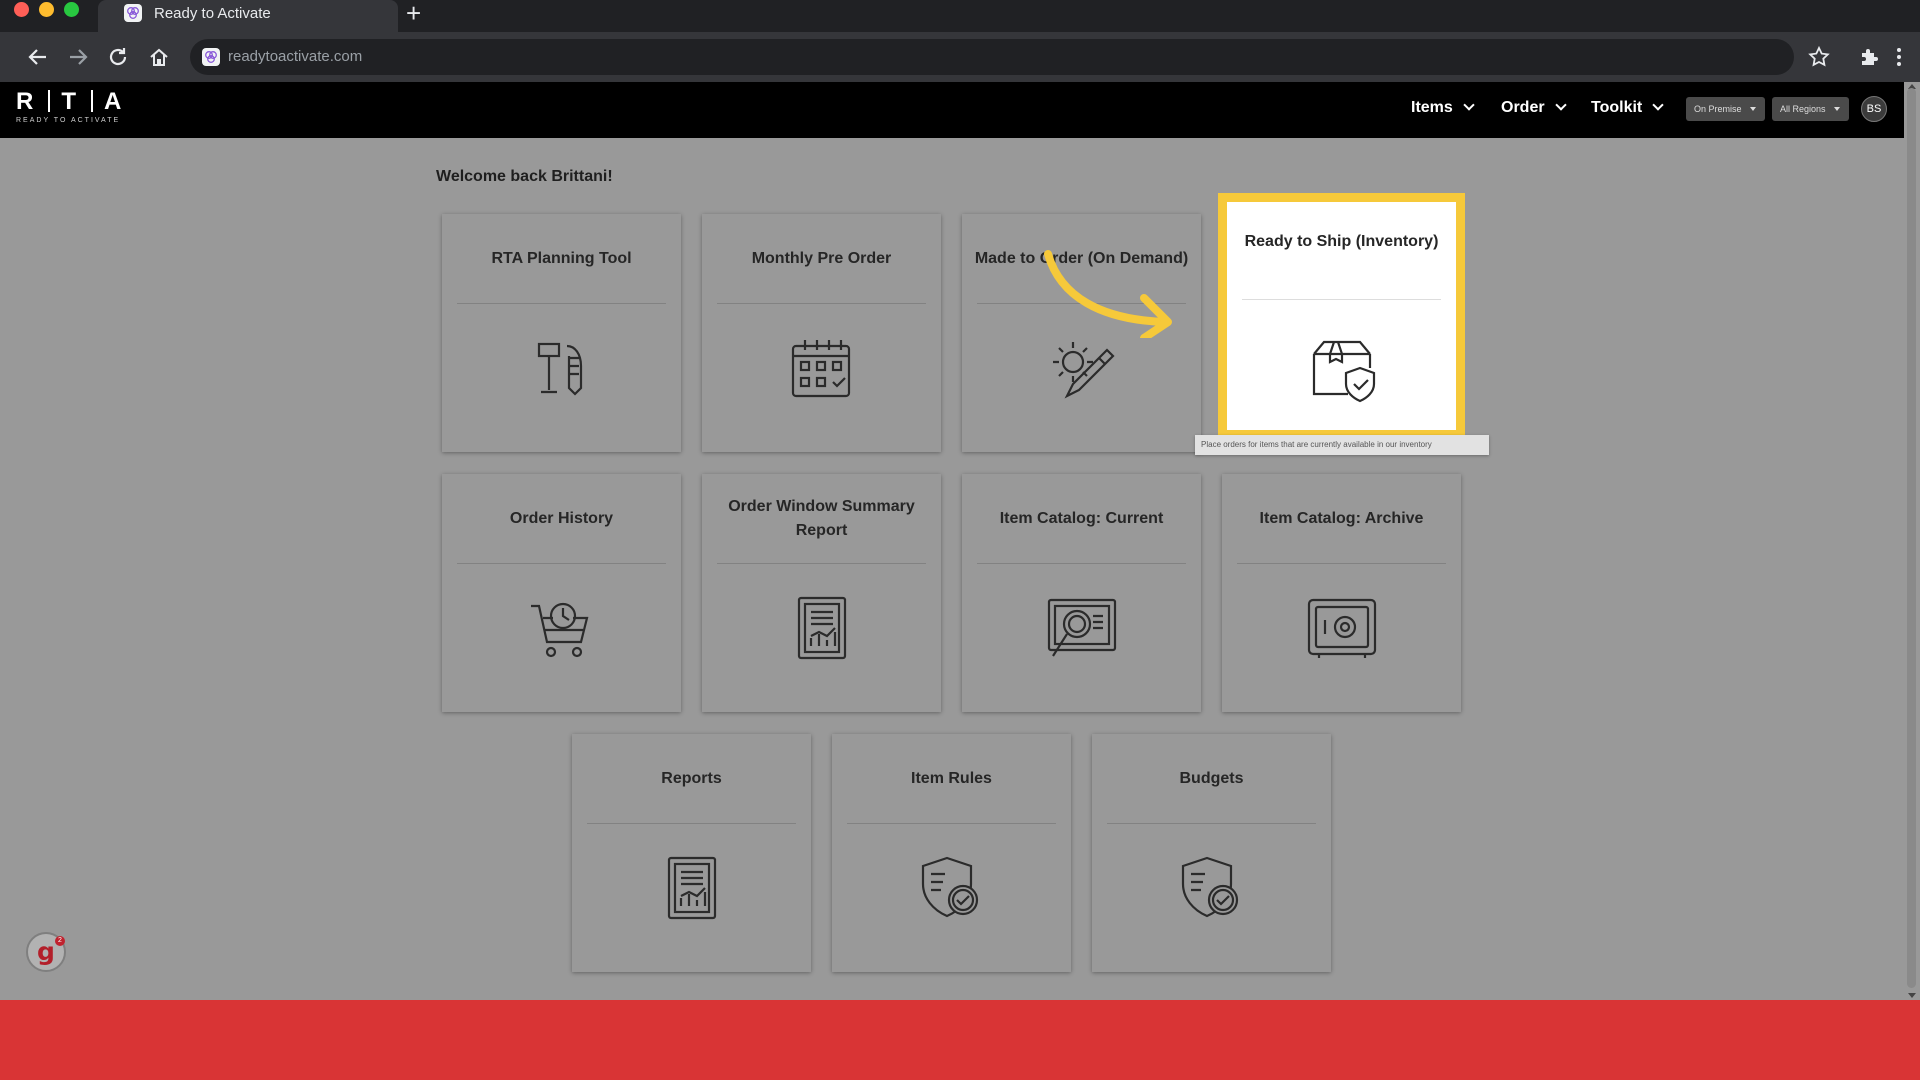  I want to click on safe-icon, so click(1342, 629).